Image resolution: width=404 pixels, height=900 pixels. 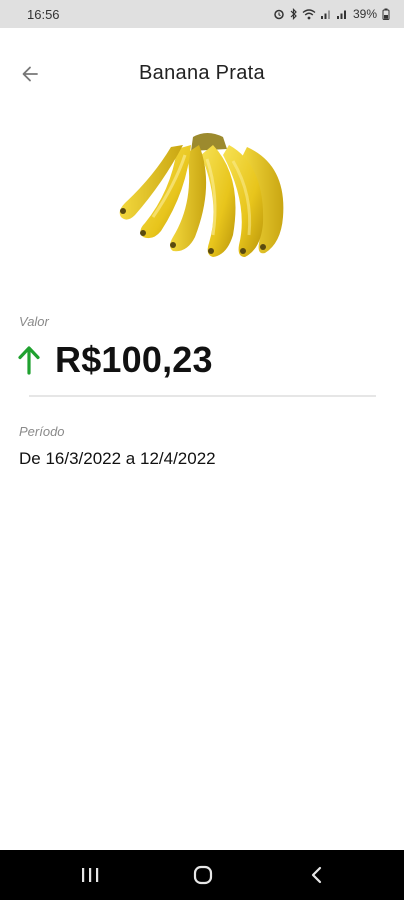 I want to click on status-right: 39%, so click(x=331, y=14).